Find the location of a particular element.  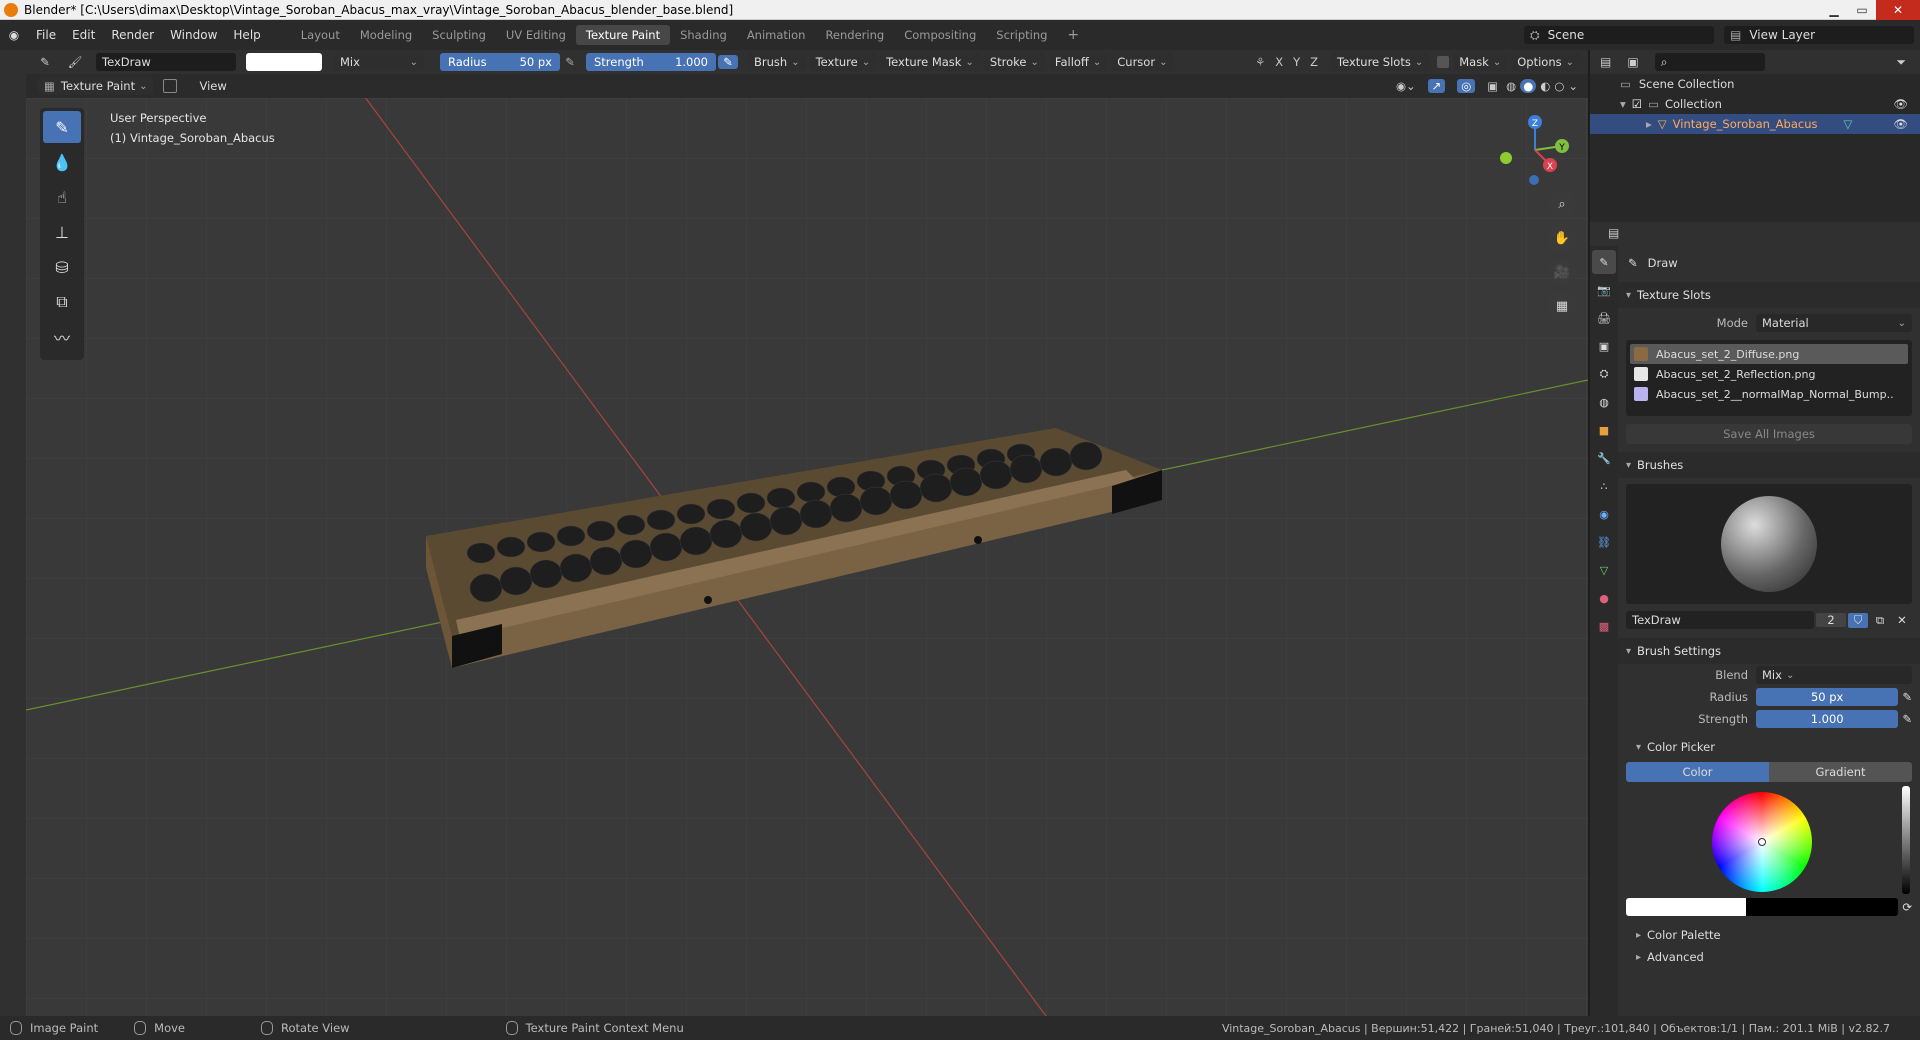

strength-slider: Strength 1.000 is located at coordinates (651, 62).